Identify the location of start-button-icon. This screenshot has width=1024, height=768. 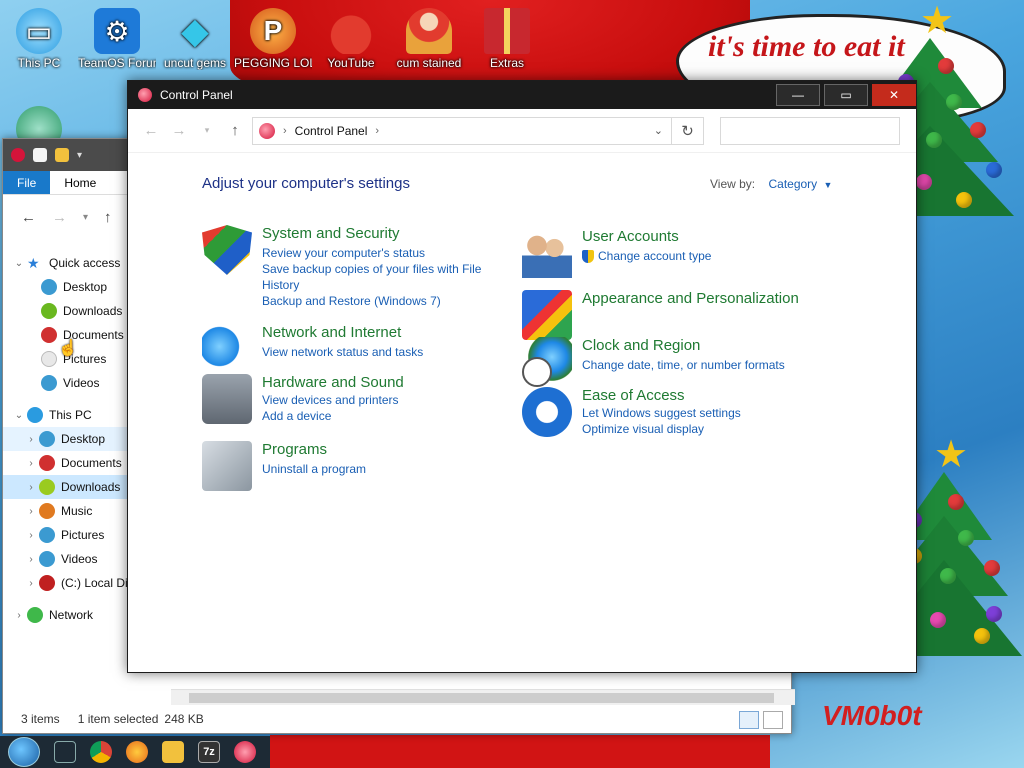
(24, 752).